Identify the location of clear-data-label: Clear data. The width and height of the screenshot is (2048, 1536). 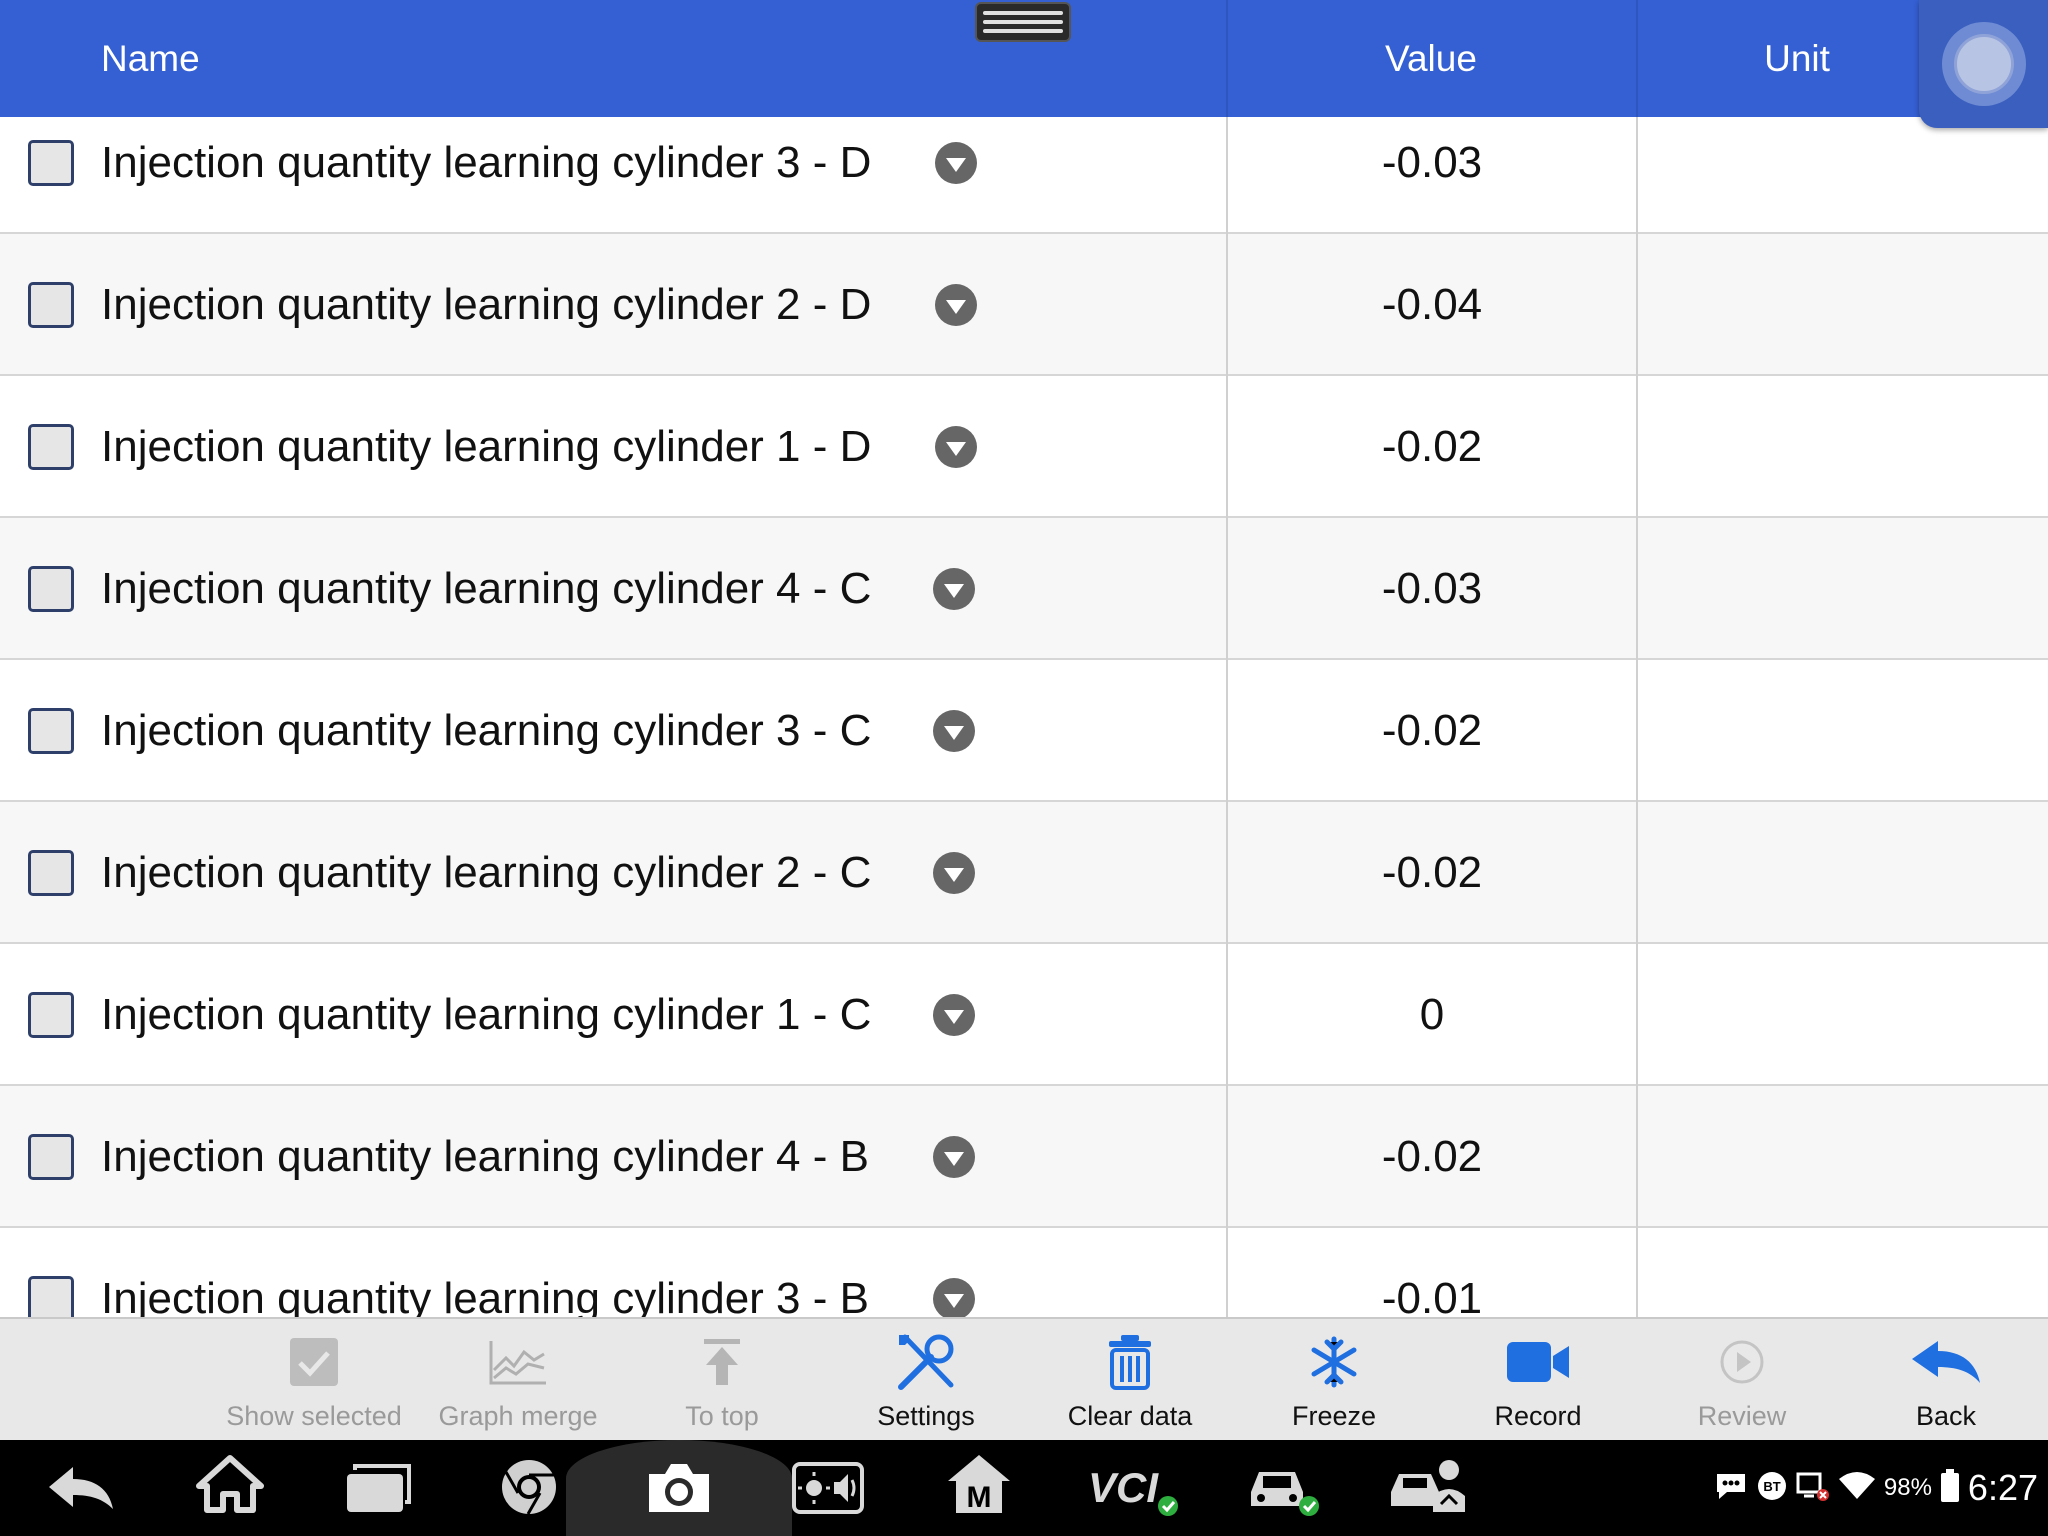
(1130, 1416).